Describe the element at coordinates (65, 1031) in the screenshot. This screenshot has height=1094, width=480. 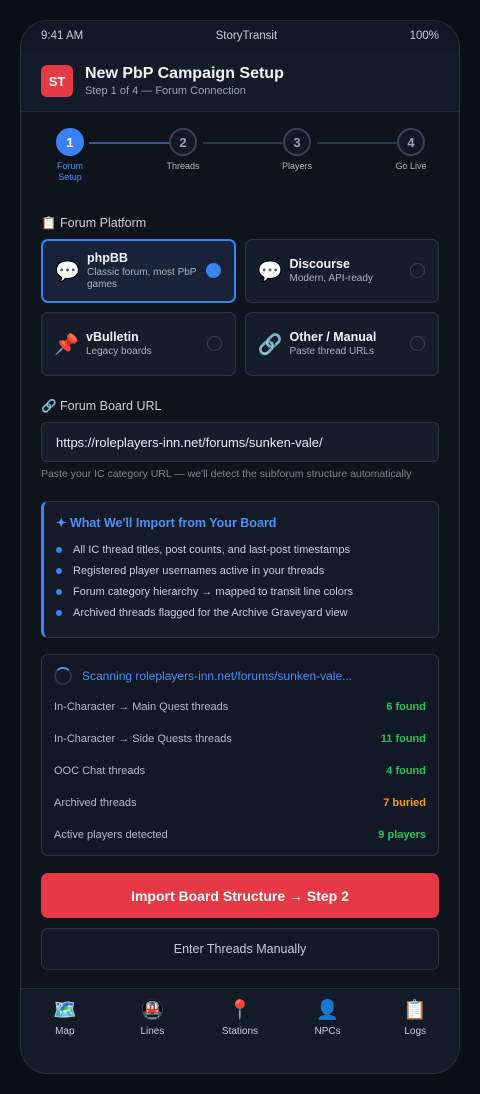
I see `tab-label: Map` at that location.